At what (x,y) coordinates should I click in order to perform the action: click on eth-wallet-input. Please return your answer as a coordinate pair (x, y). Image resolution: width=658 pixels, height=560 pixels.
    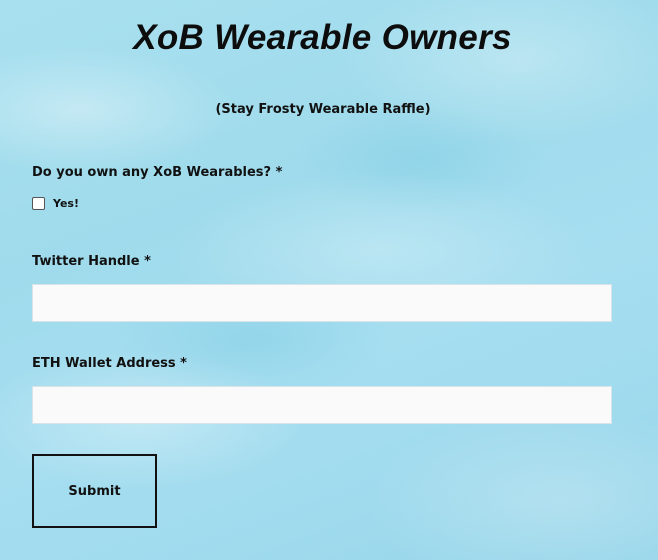
    Looking at the image, I should click on (322, 405).